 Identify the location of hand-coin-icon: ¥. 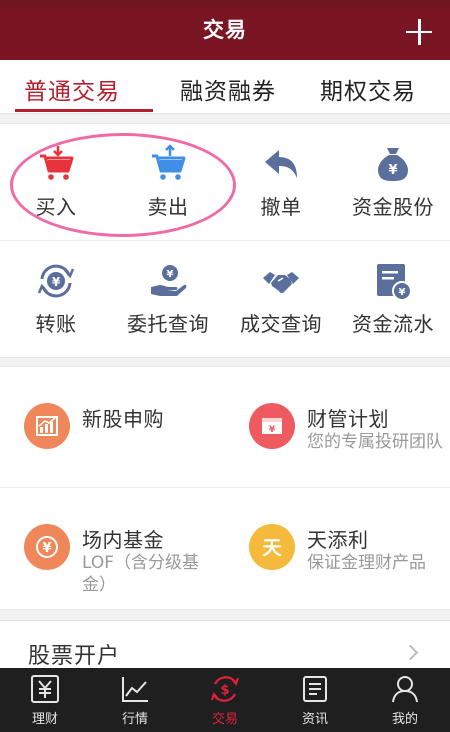
(169, 280).